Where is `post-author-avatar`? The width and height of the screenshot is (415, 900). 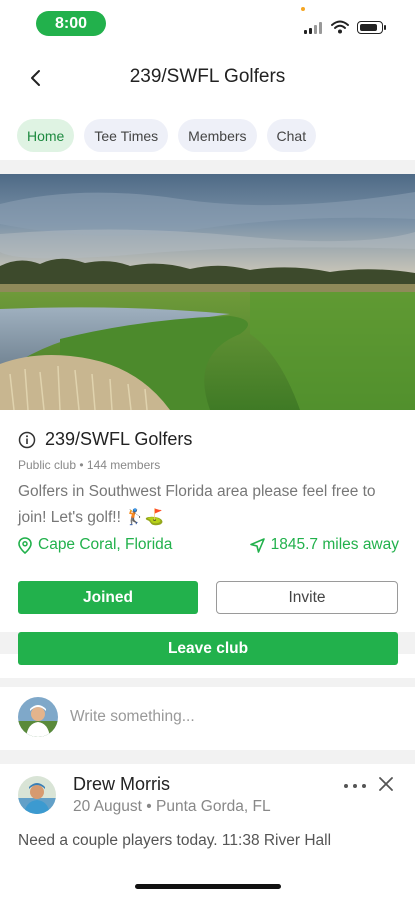
post-author-avatar is located at coordinates (37, 795).